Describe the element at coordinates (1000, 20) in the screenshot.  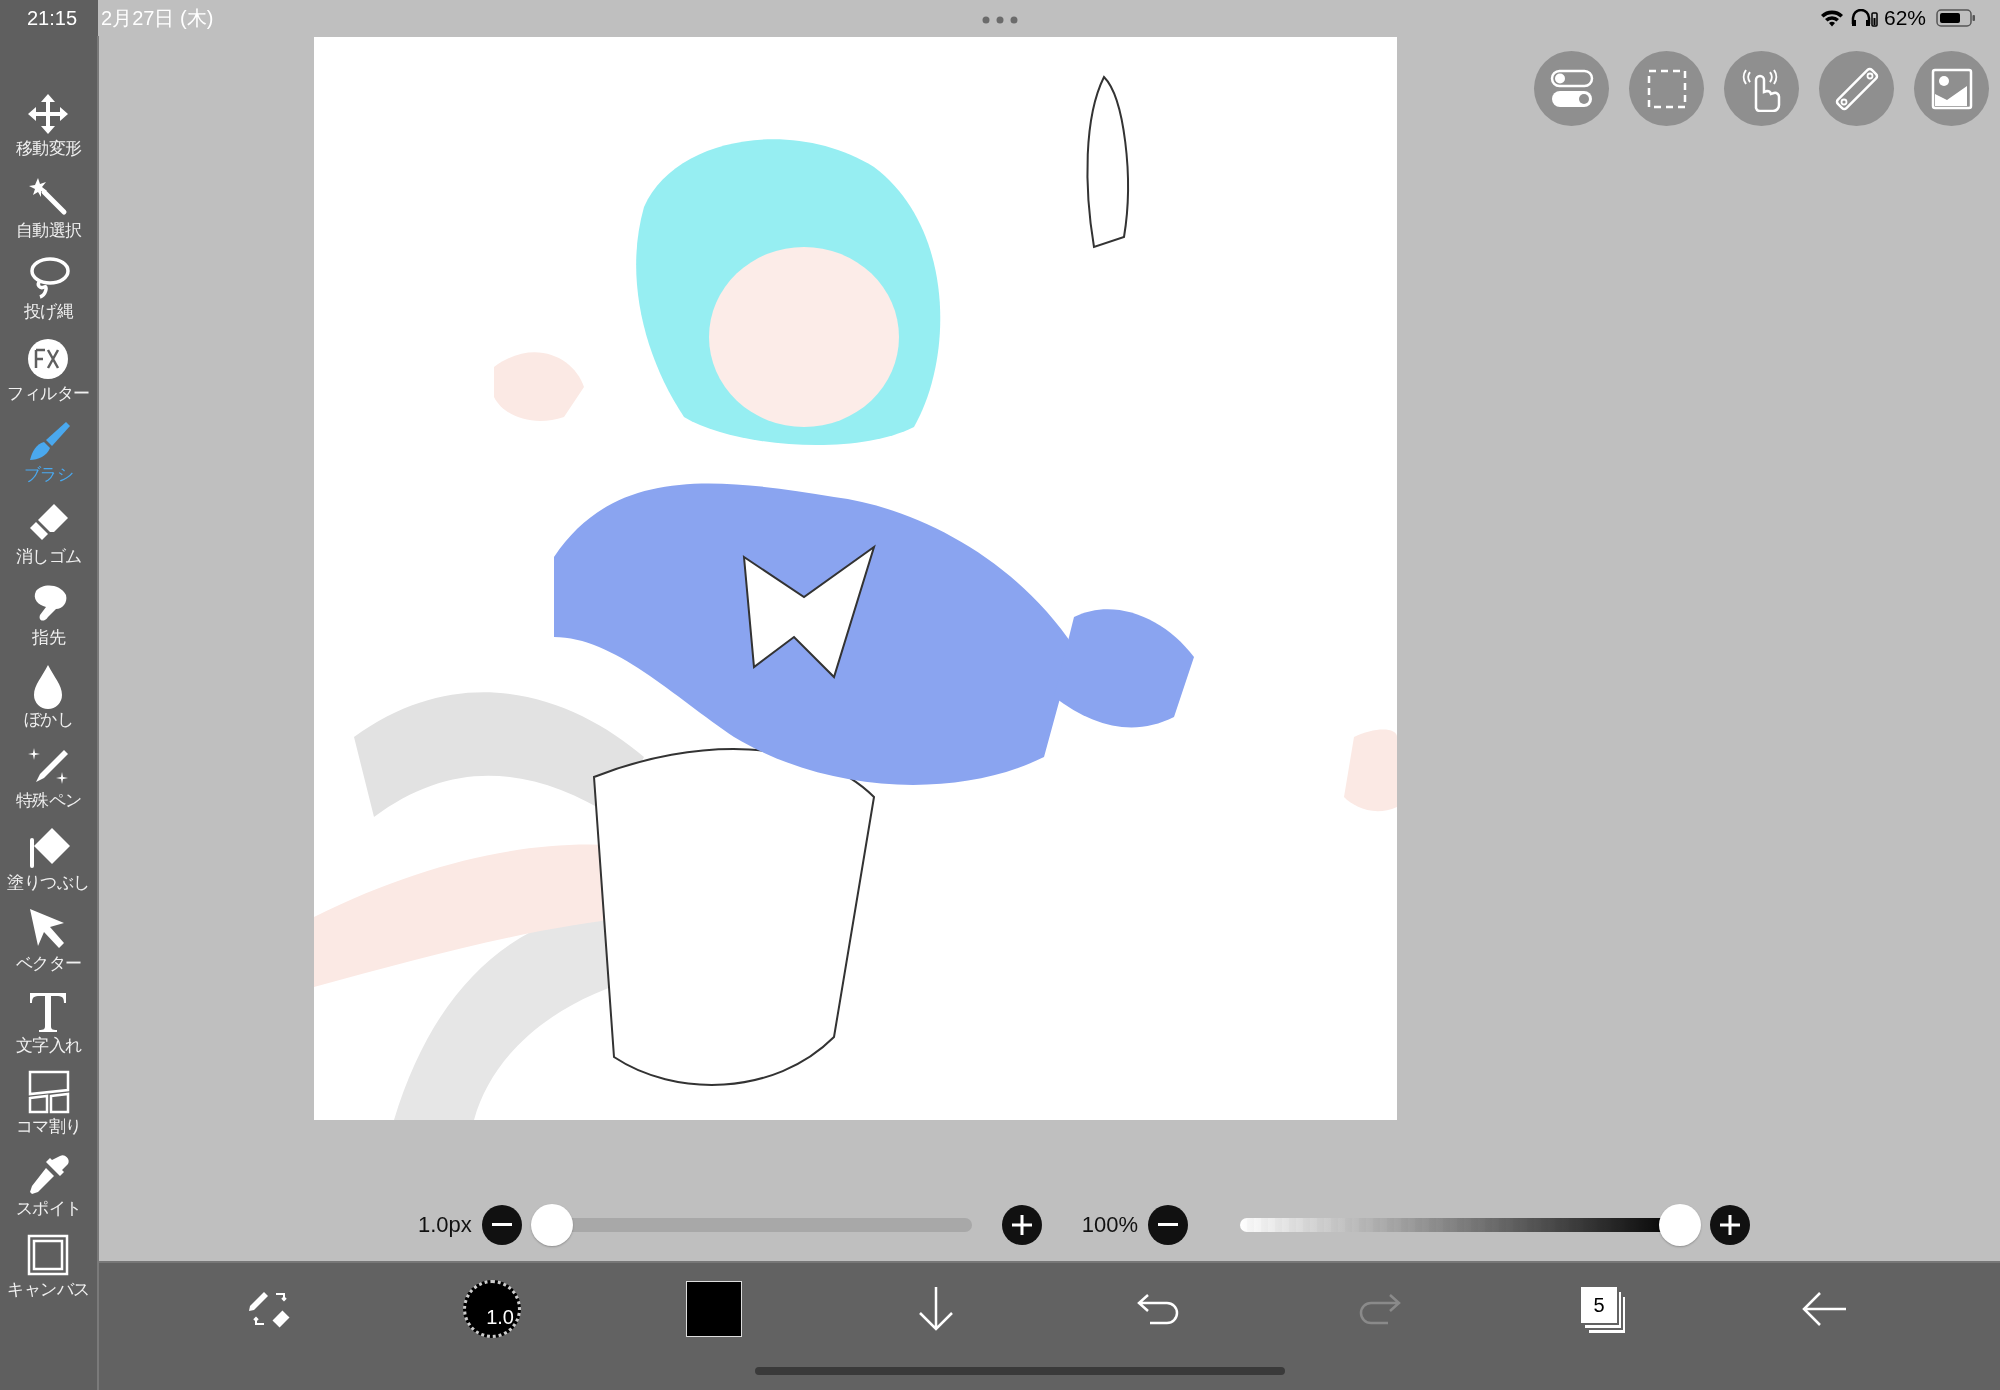
I see `multitasking-icon` at that location.